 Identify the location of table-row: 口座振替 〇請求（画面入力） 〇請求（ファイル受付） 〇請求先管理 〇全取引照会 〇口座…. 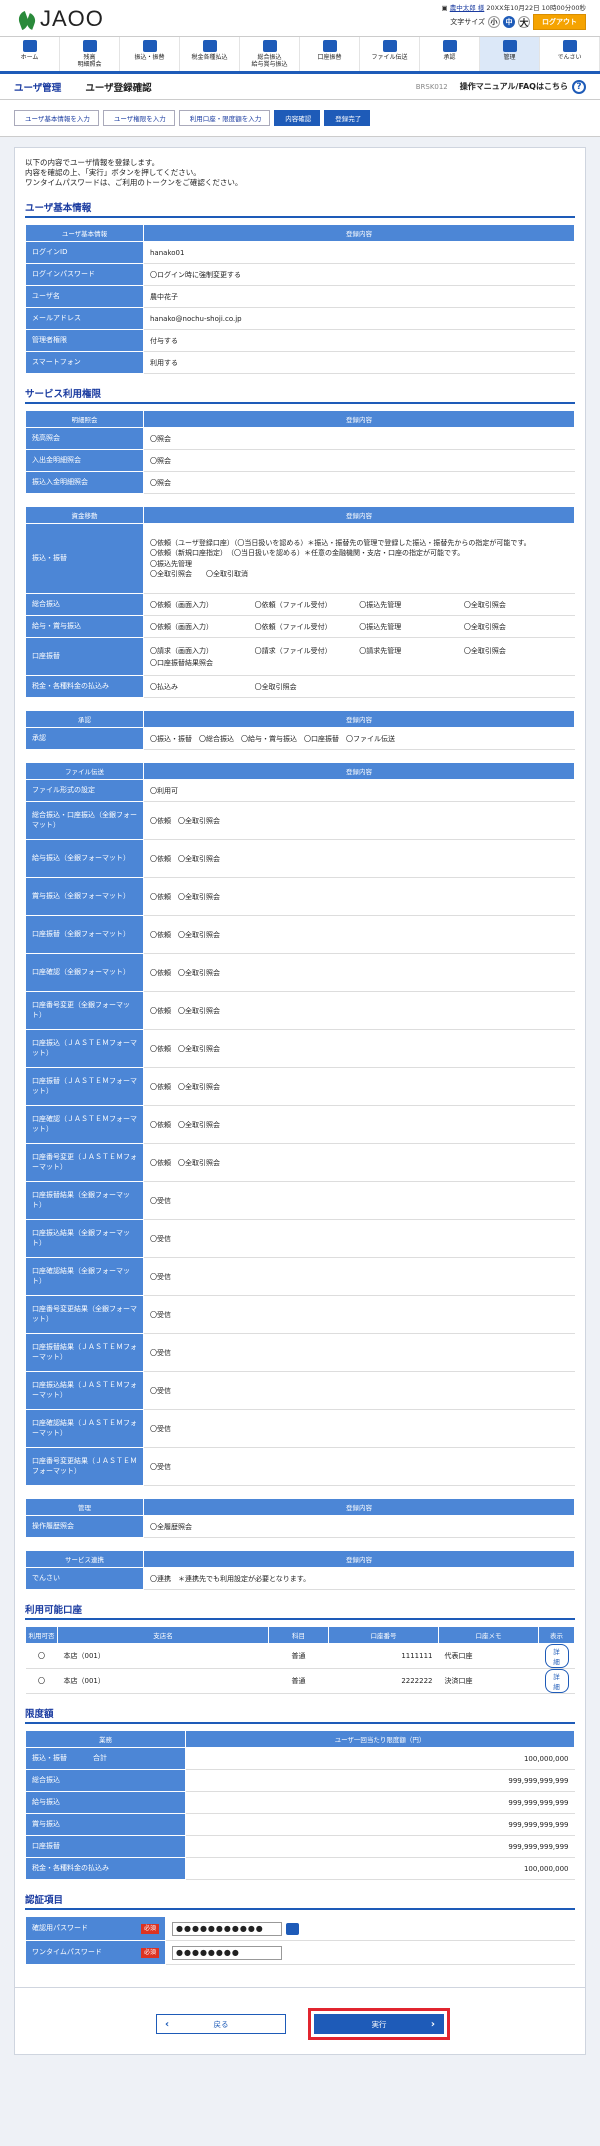
(300, 657).